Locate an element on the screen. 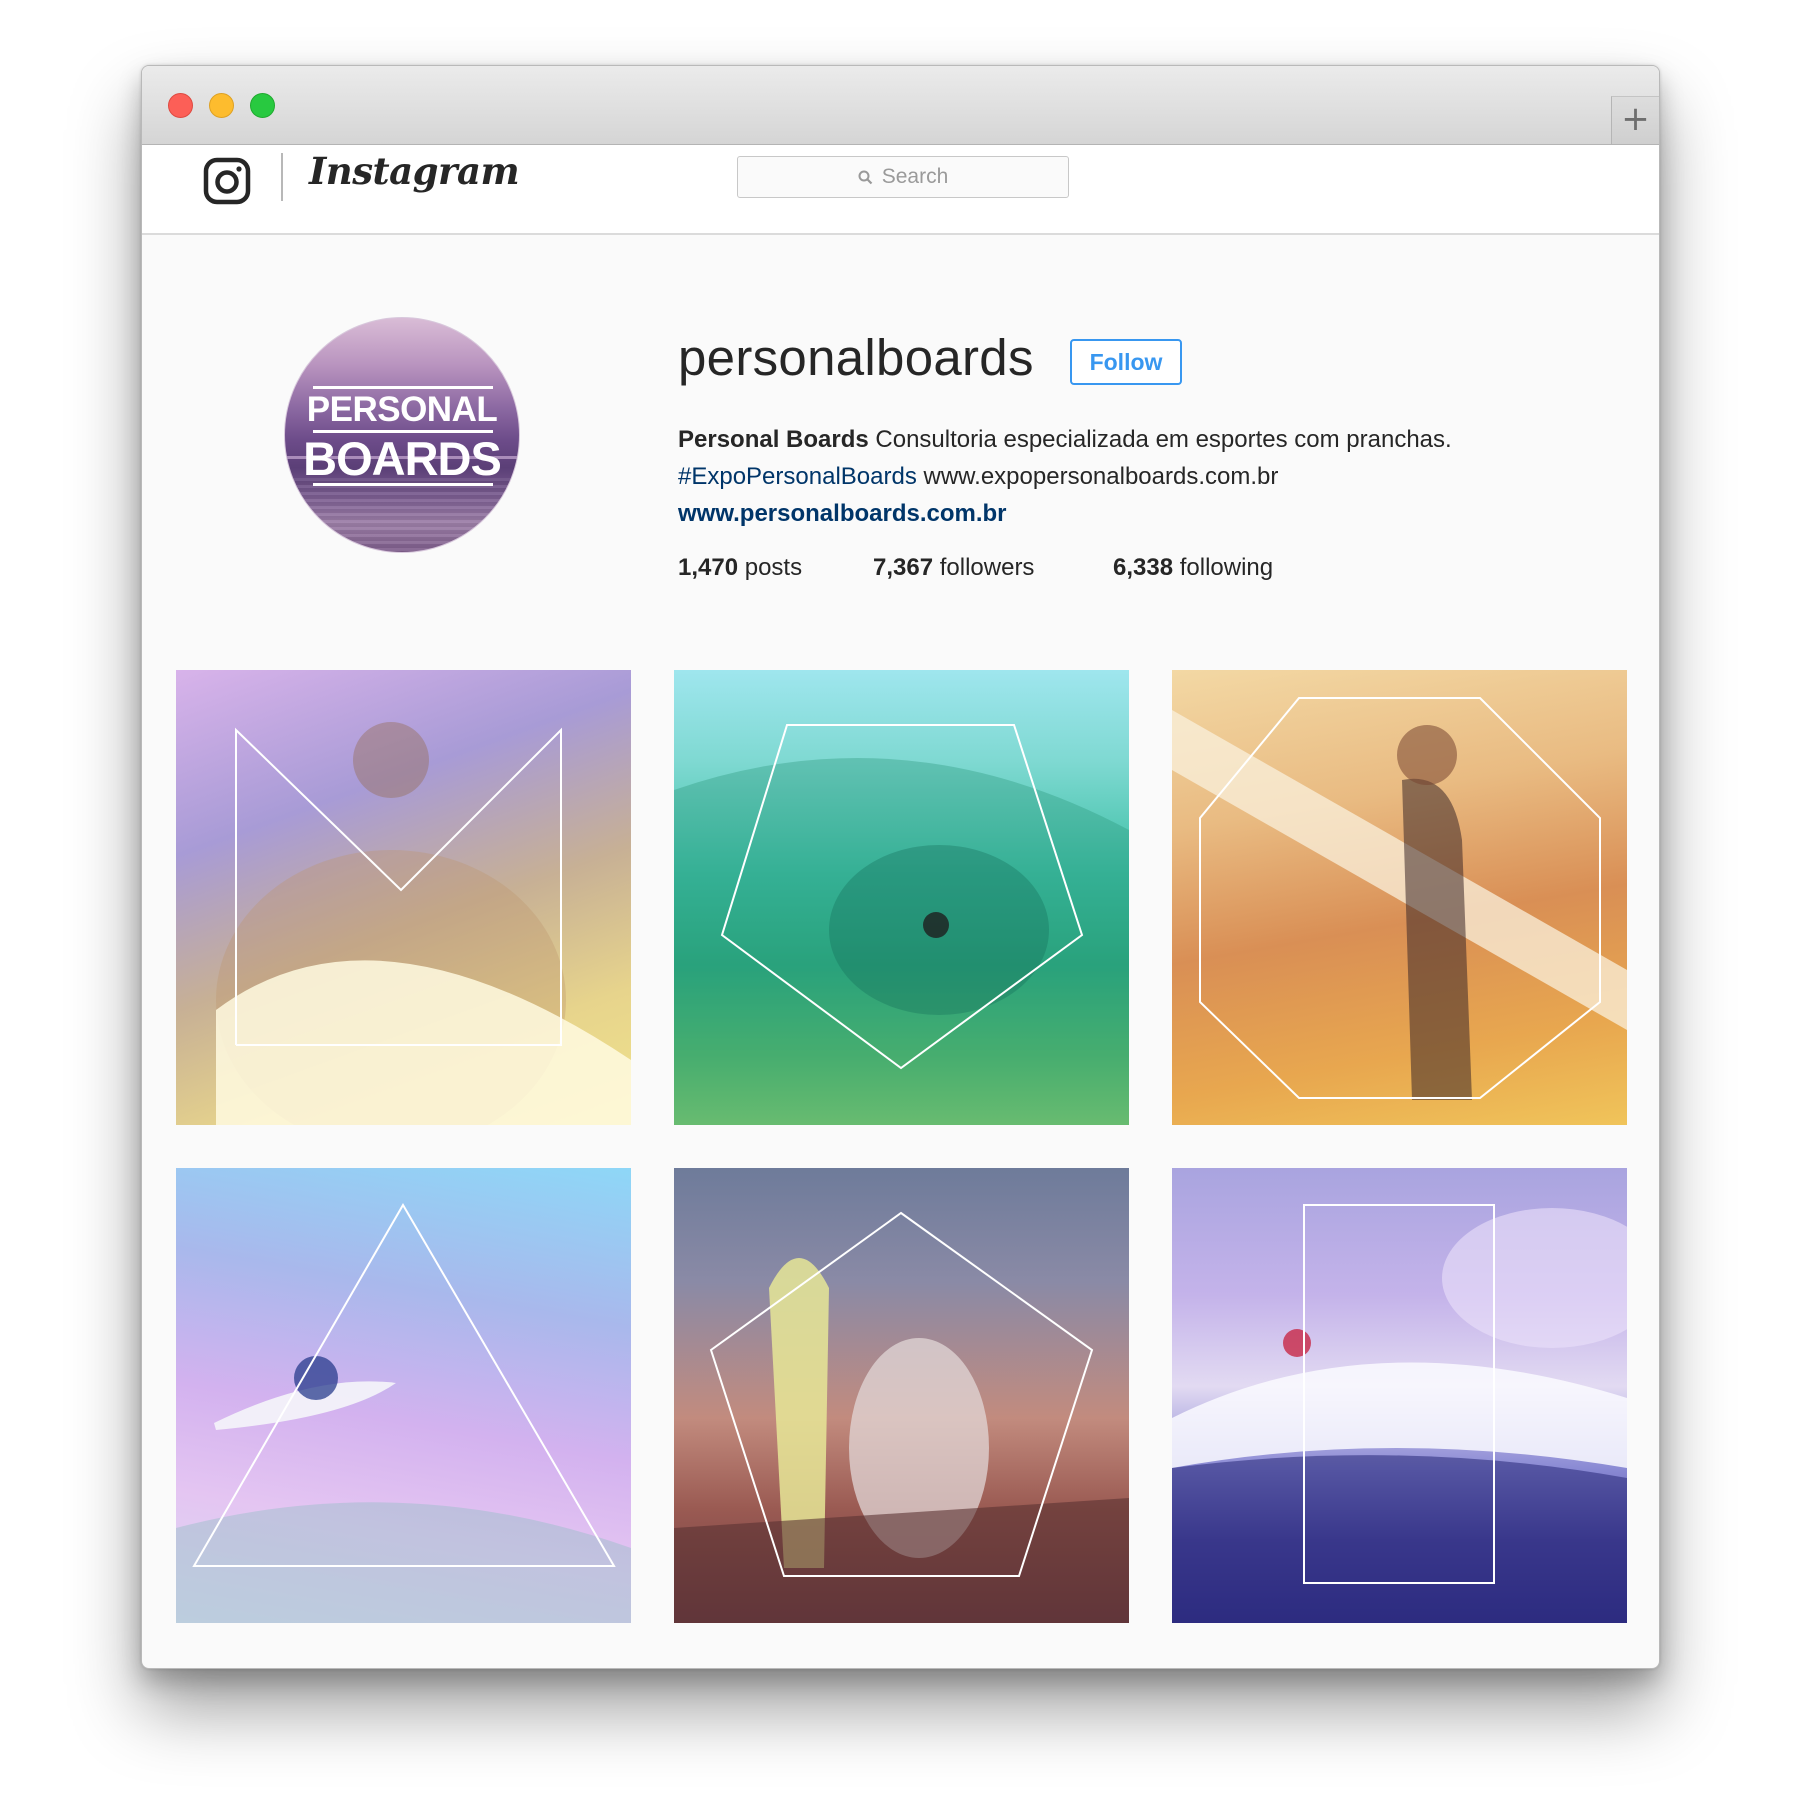 The height and width of the screenshot is (1801, 1801). triangle-overlay is located at coordinates (403, 1413).